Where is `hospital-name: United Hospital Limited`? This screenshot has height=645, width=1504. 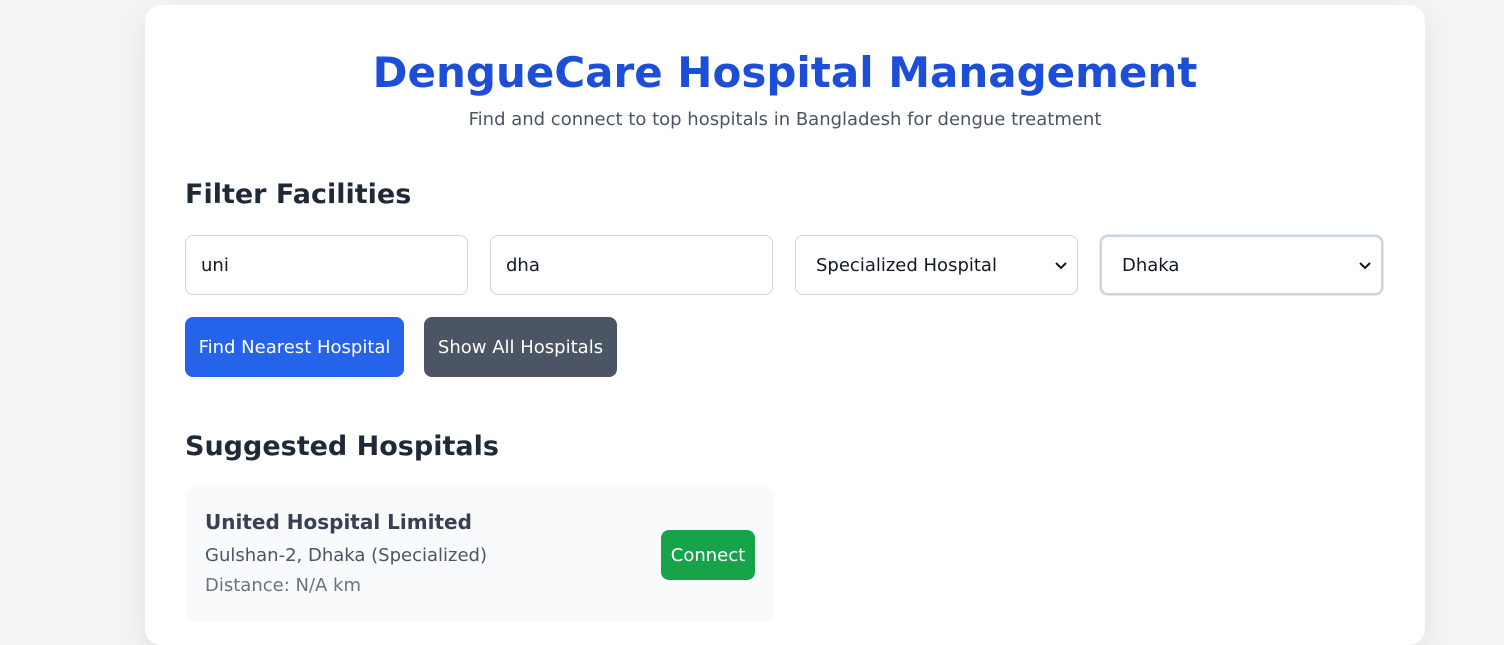
hospital-name: United Hospital Limited is located at coordinates (338, 522).